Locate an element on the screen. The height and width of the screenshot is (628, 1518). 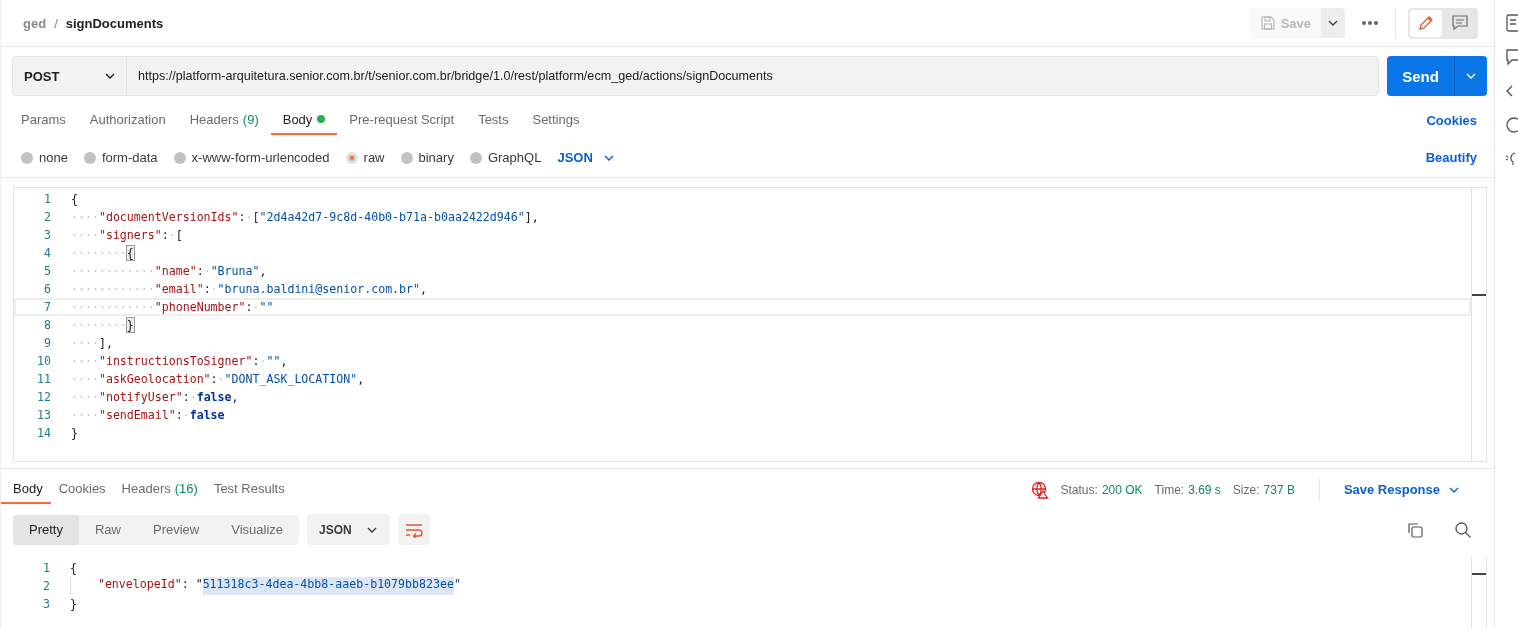
stat-value: 737 B is located at coordinates (1279, 489).